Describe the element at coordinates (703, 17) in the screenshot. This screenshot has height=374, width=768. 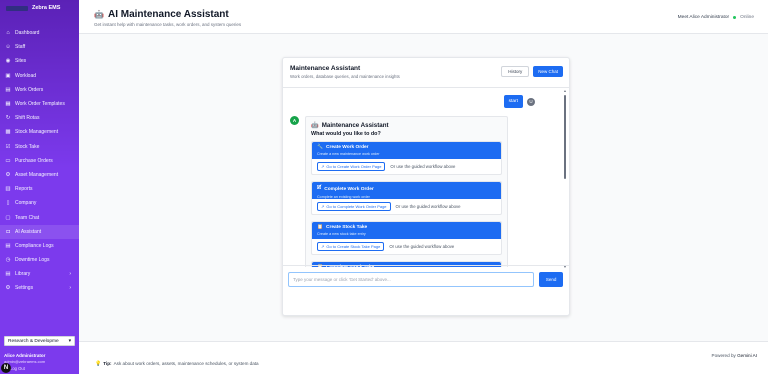
I see `user-greeting: Meet Alice Administrator` at that location.